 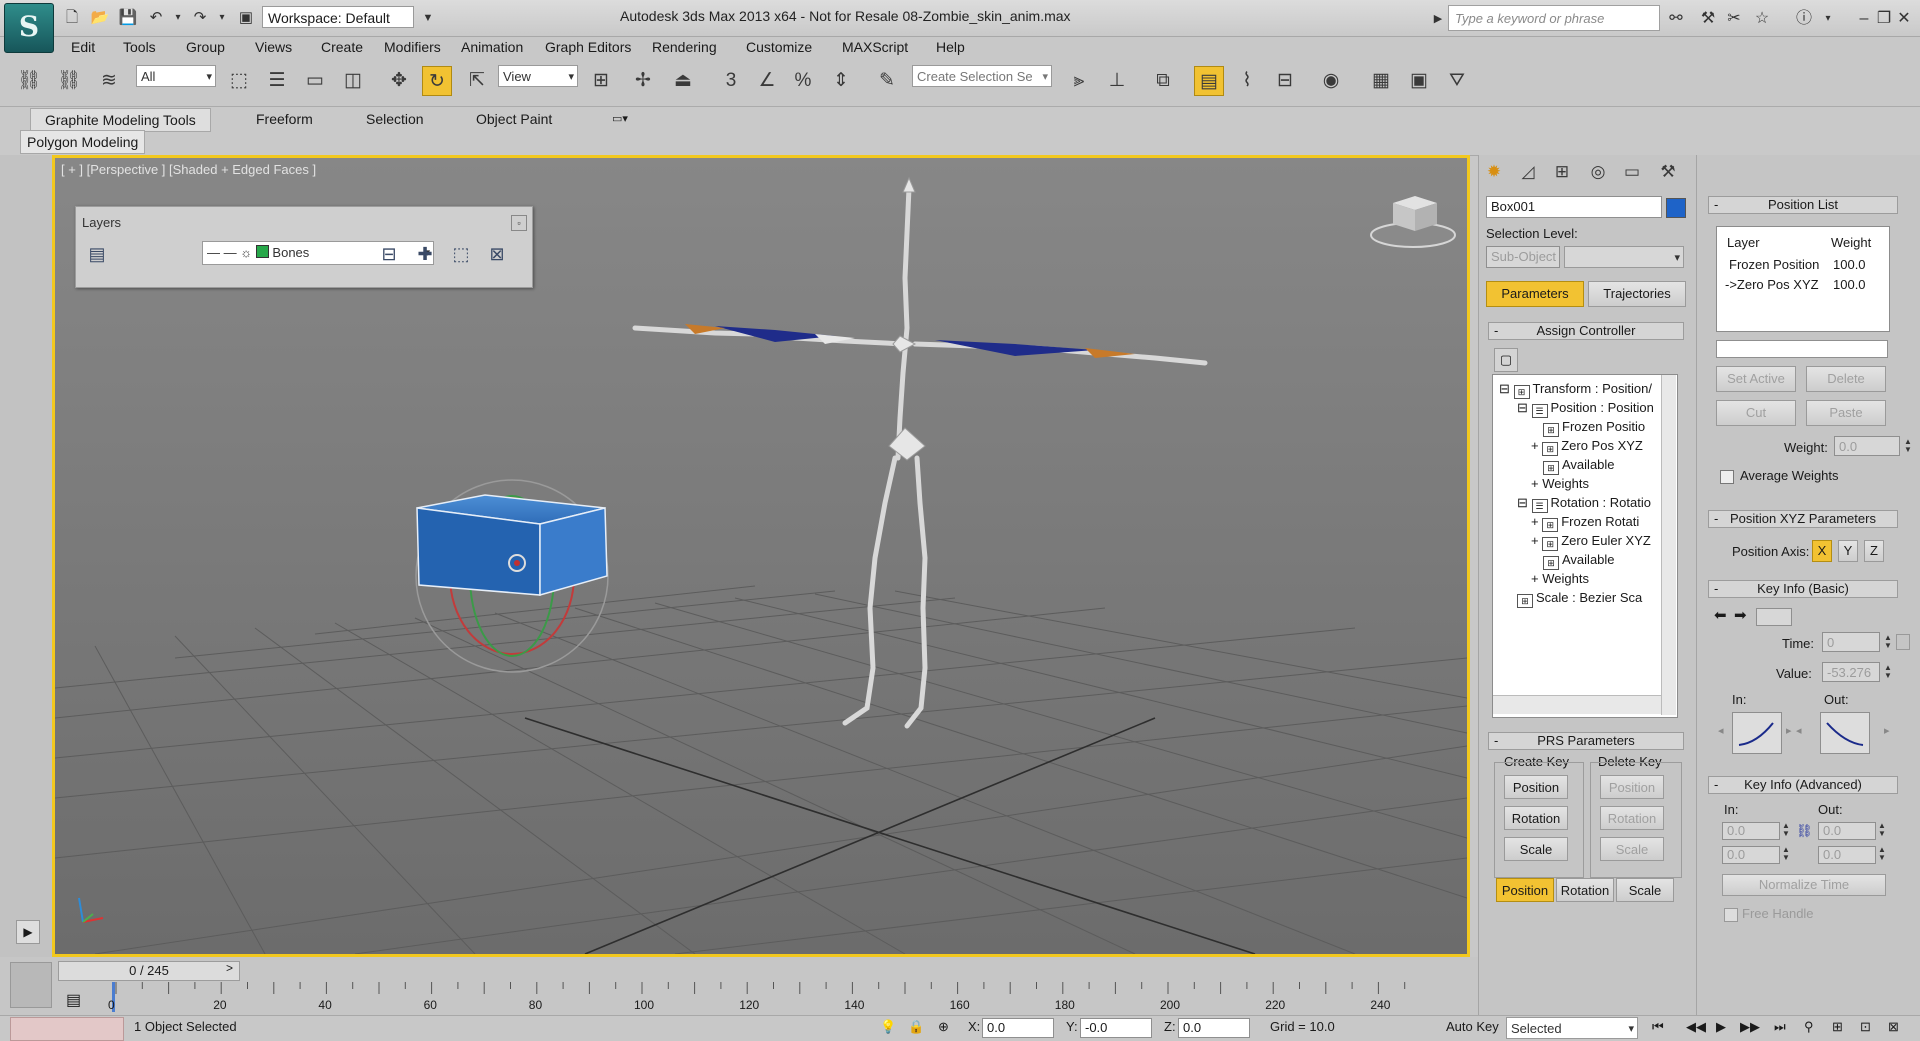 What do you see at coordinates (1585, 409) in the screenshot?
I see `tree-node: ⊟ ☰ Position : Position` at bounding box center [1585, 409].